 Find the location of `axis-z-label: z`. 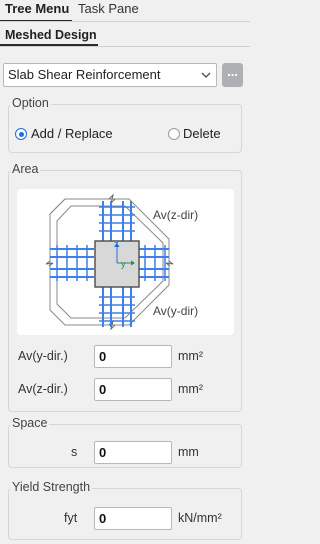

axis-z-label: z is located at coordinates (116, 244).